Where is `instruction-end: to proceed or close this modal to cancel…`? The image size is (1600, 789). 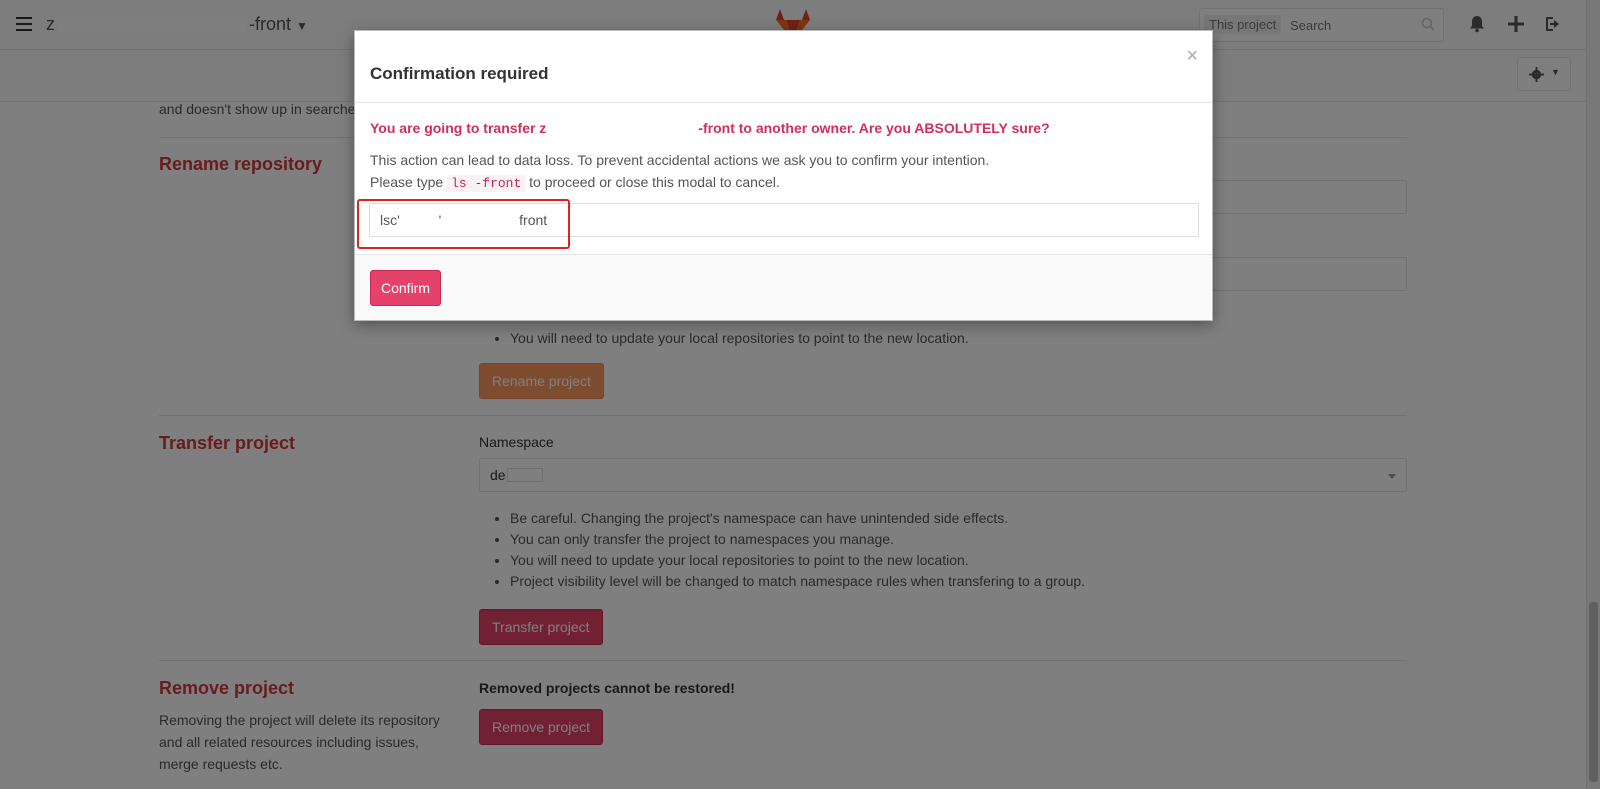
instruction-end: to proceed or close this modal to cancel… is located at coordinates (654, 182).